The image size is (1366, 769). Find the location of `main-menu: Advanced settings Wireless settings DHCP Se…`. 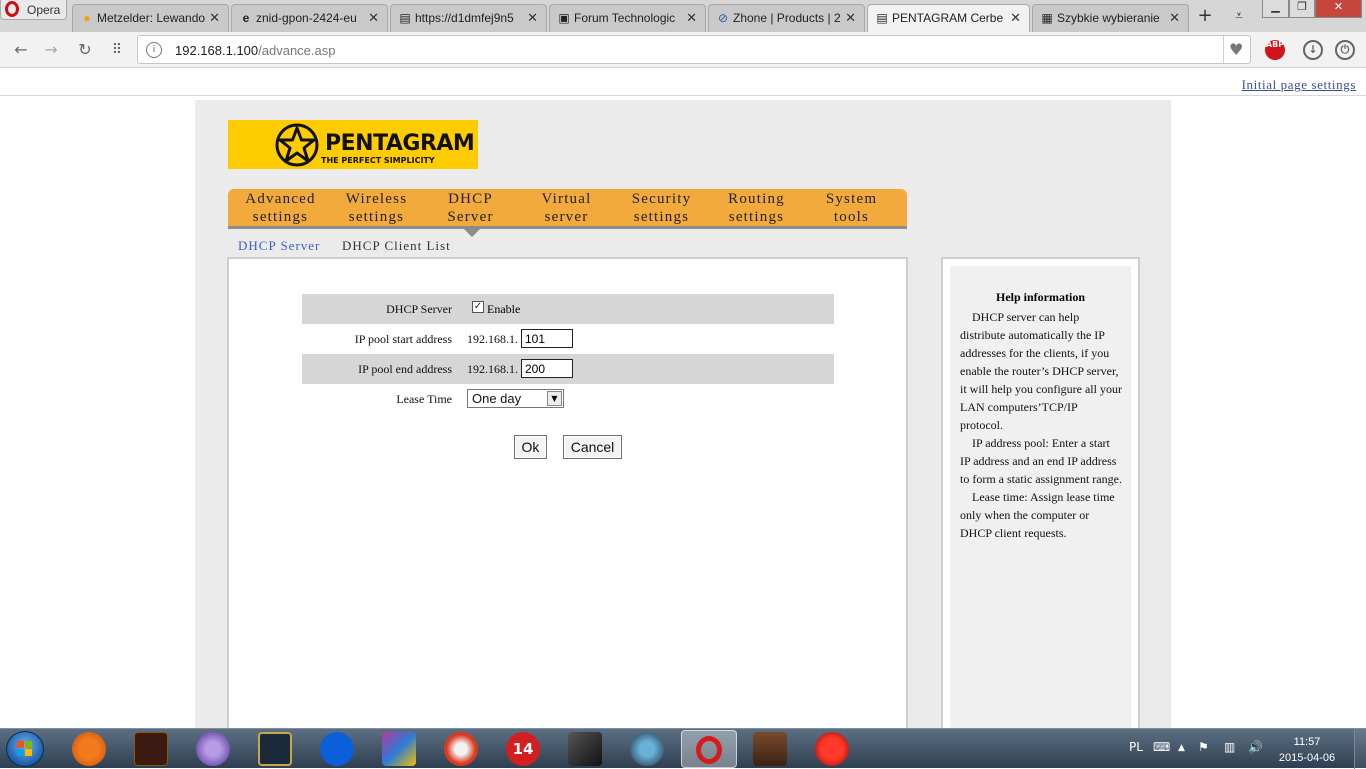

main-menu: Advanced settings Wireless settings DHCP Se… is located at coordinates (567, 209).